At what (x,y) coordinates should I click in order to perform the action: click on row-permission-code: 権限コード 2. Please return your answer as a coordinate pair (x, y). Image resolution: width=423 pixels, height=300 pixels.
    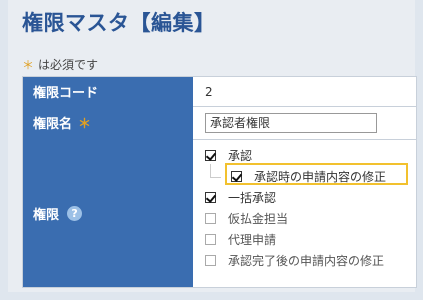
    Looking at the image, I should click on (219, 92).